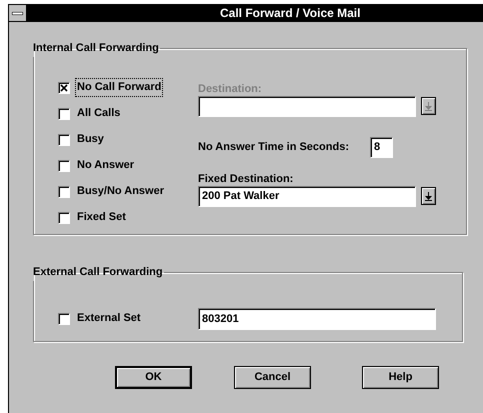  Describe the element at coordinates (246, 179) in the screenshot. I see `field-label: Fixed Destination:` at that location.